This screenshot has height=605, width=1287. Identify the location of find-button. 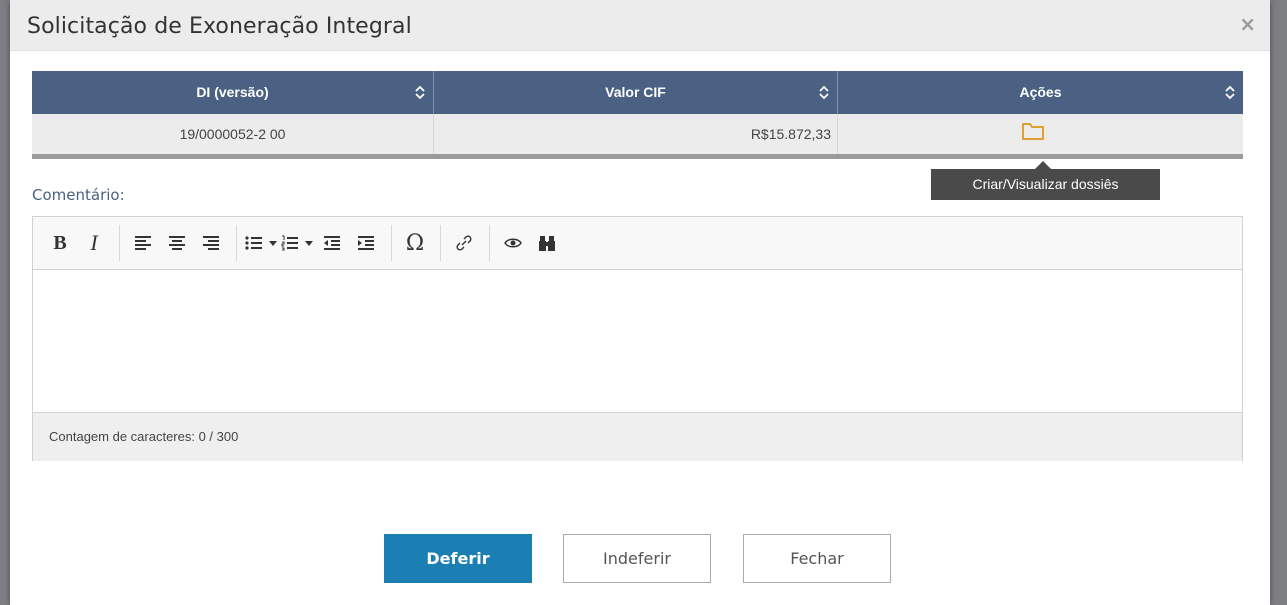
(547, 243).